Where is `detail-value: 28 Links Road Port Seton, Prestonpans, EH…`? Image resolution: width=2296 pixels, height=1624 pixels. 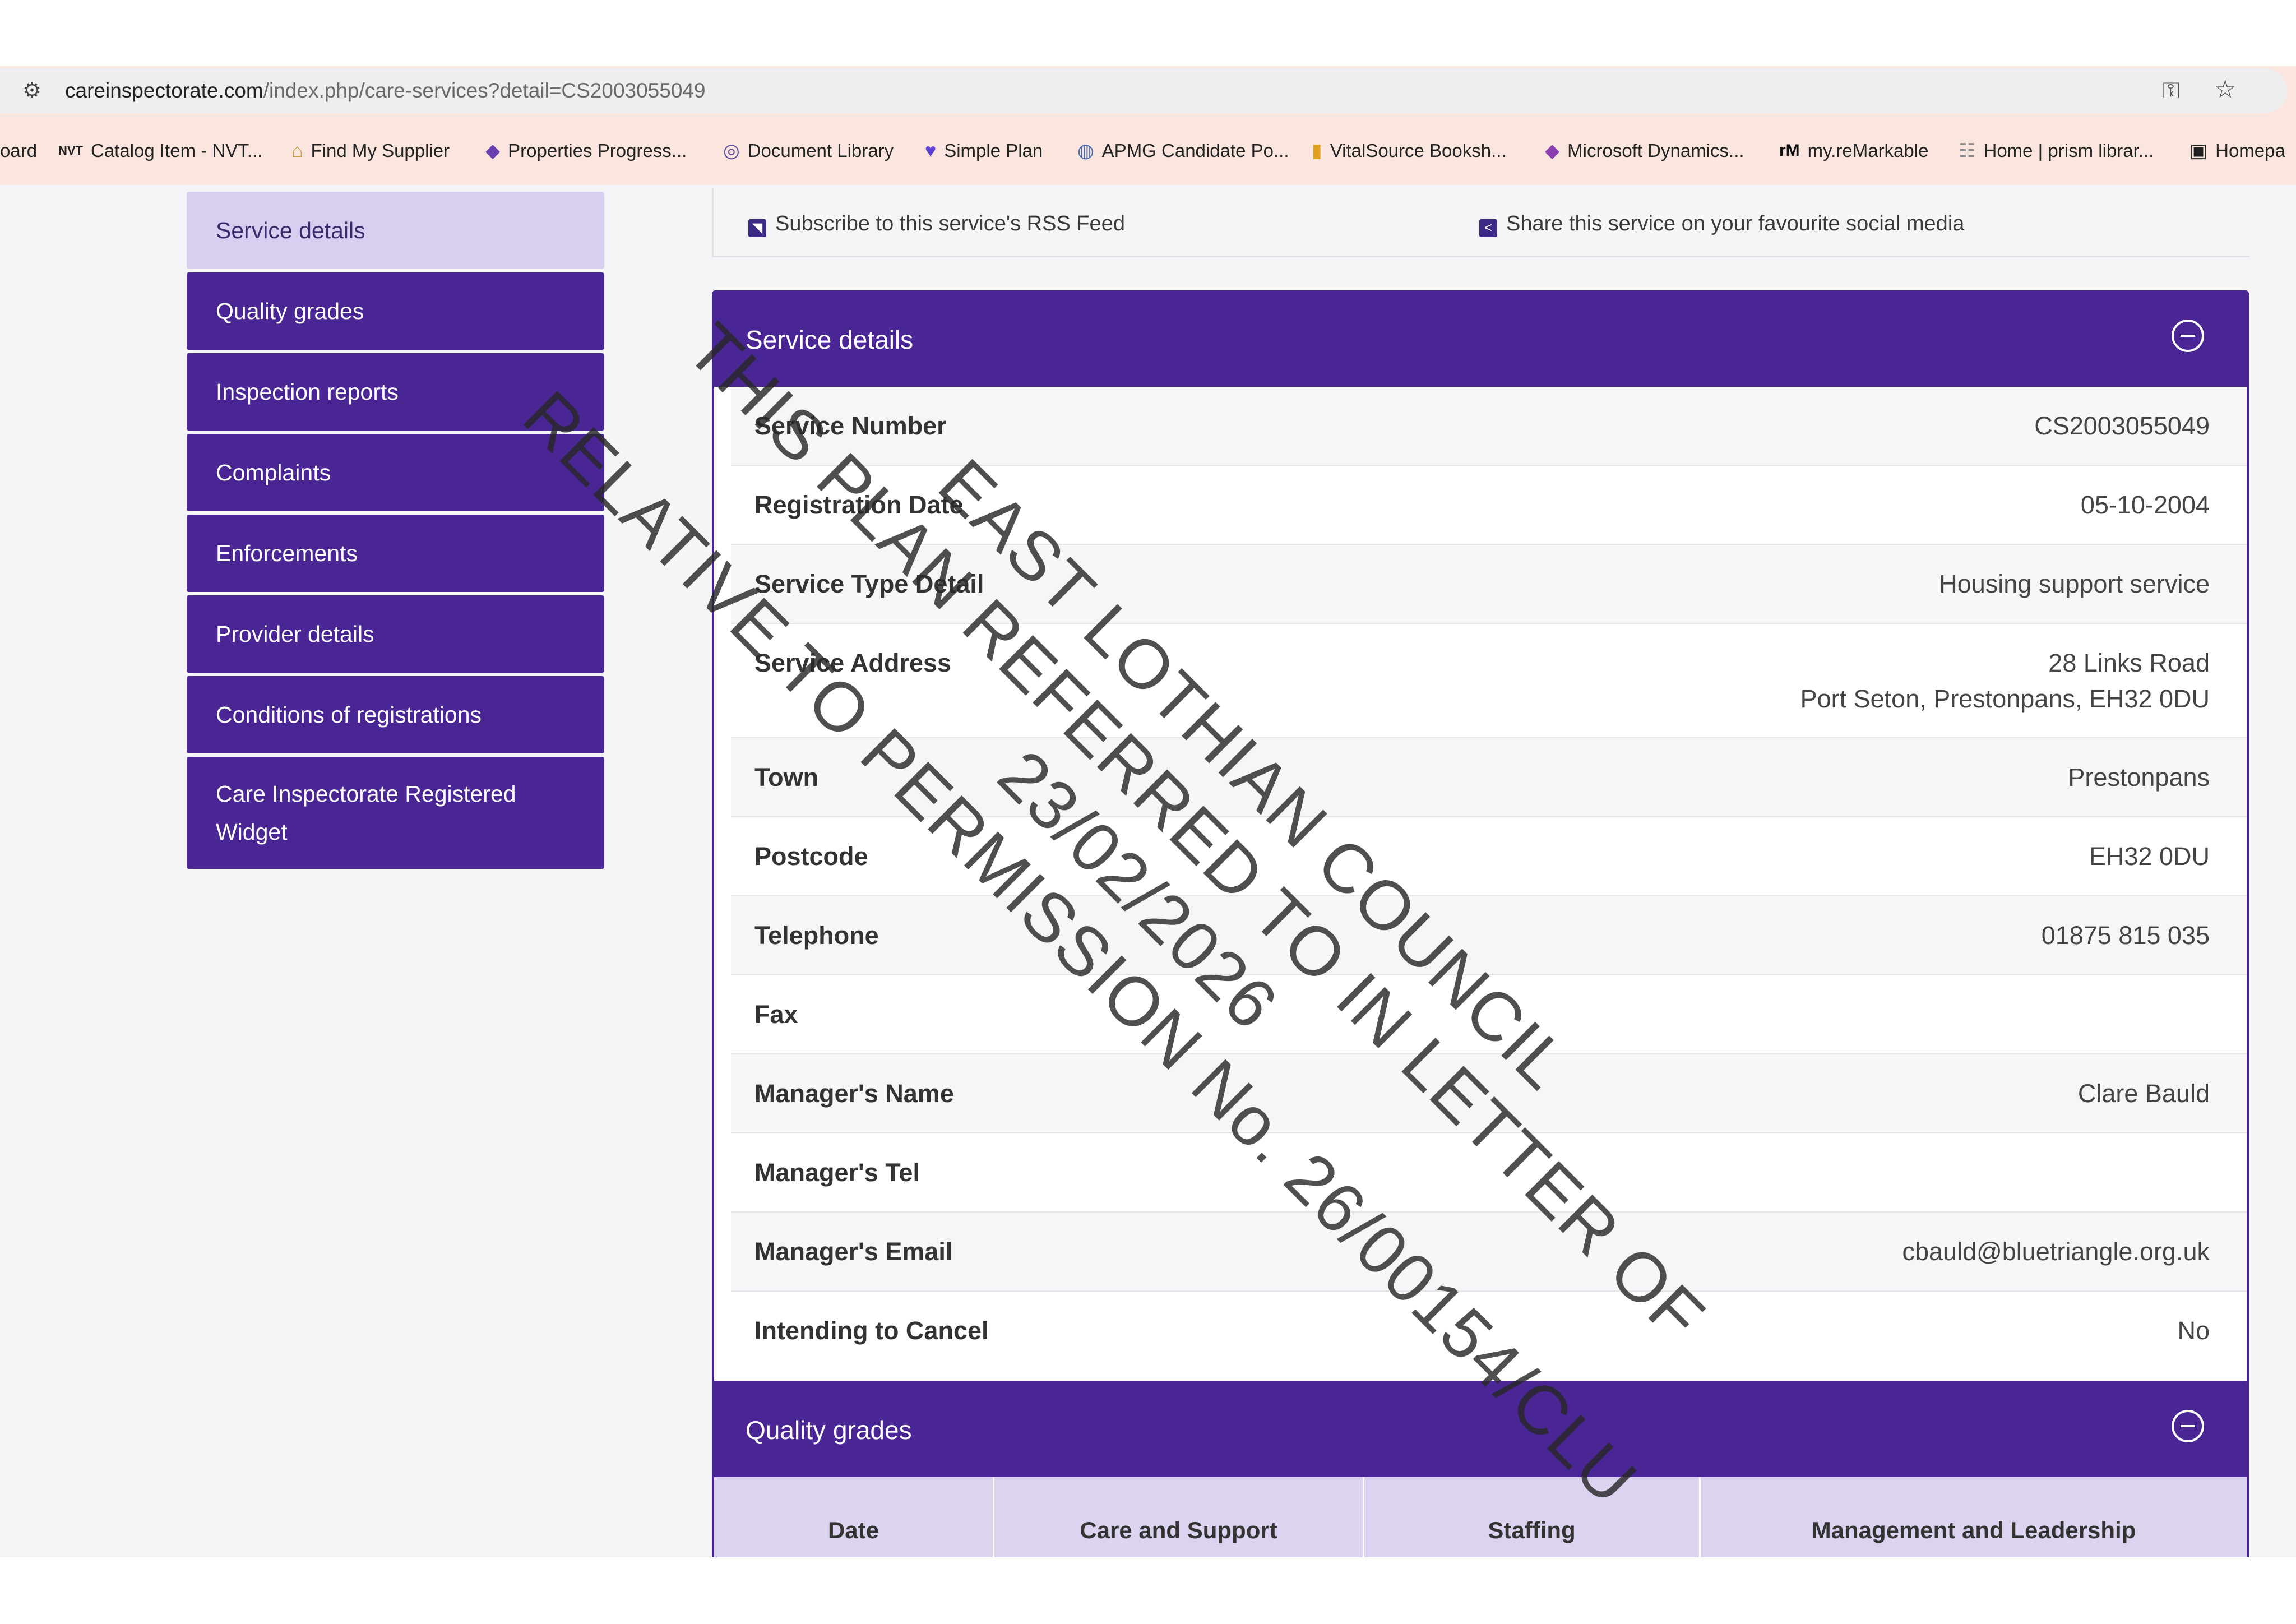
detail-value: 28 Links Road Port Seton, Prestonpans, EH… is located at coordinates (2005, 681).